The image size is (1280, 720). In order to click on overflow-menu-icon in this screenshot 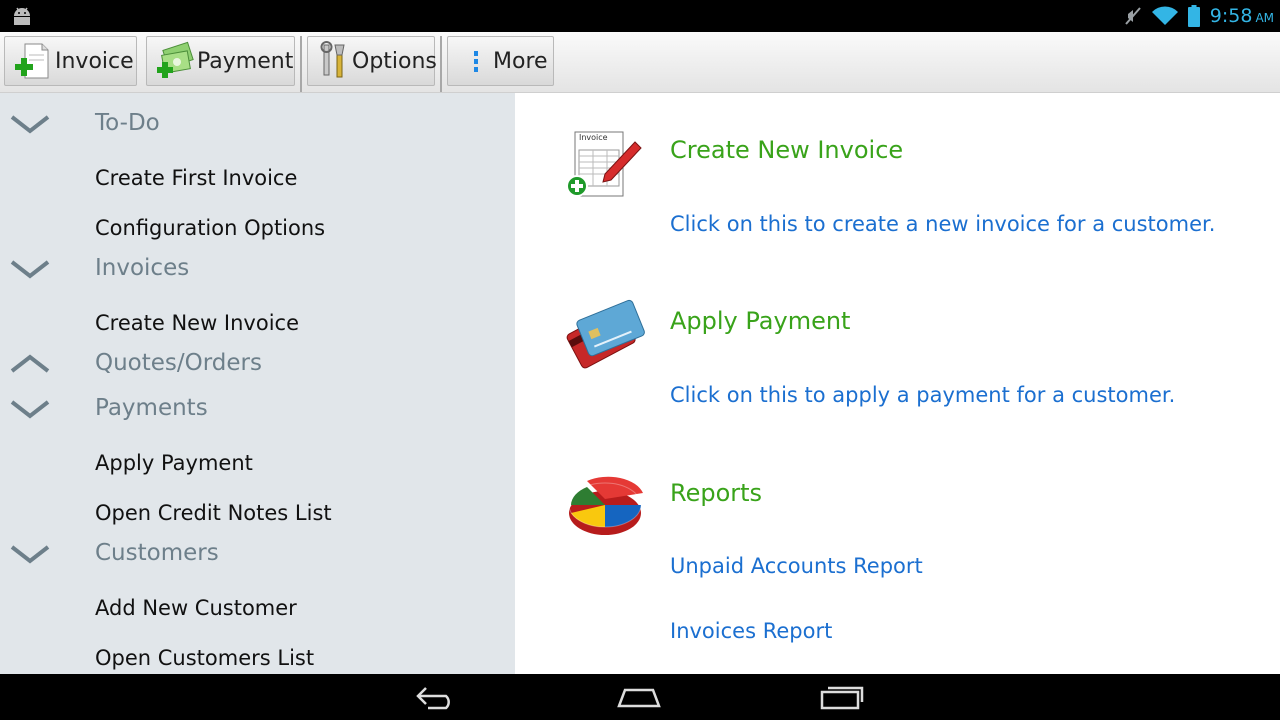, I will do `click(476, 61)`.